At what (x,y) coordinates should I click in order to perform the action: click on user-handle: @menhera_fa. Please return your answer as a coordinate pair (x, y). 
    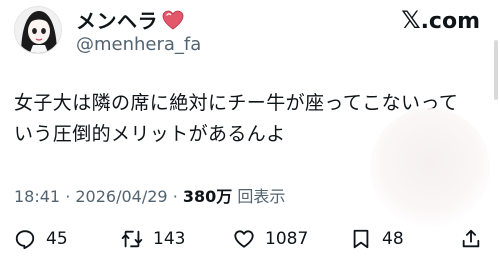
    Looking at the image, I should click on (138, 44).